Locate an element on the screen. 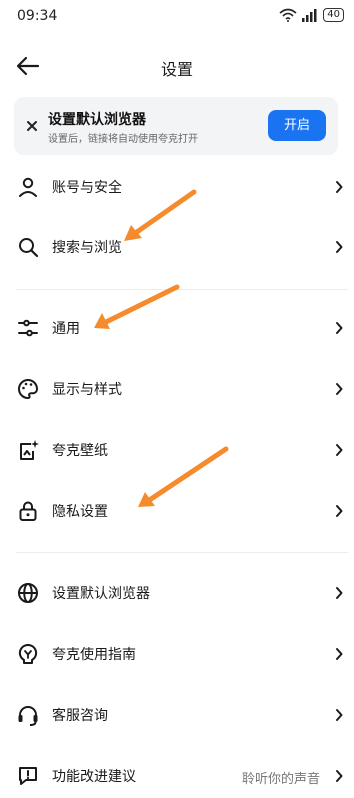  settings-row: 功能改进建议 聆听你的声音 is located at coordinates (177, 774).